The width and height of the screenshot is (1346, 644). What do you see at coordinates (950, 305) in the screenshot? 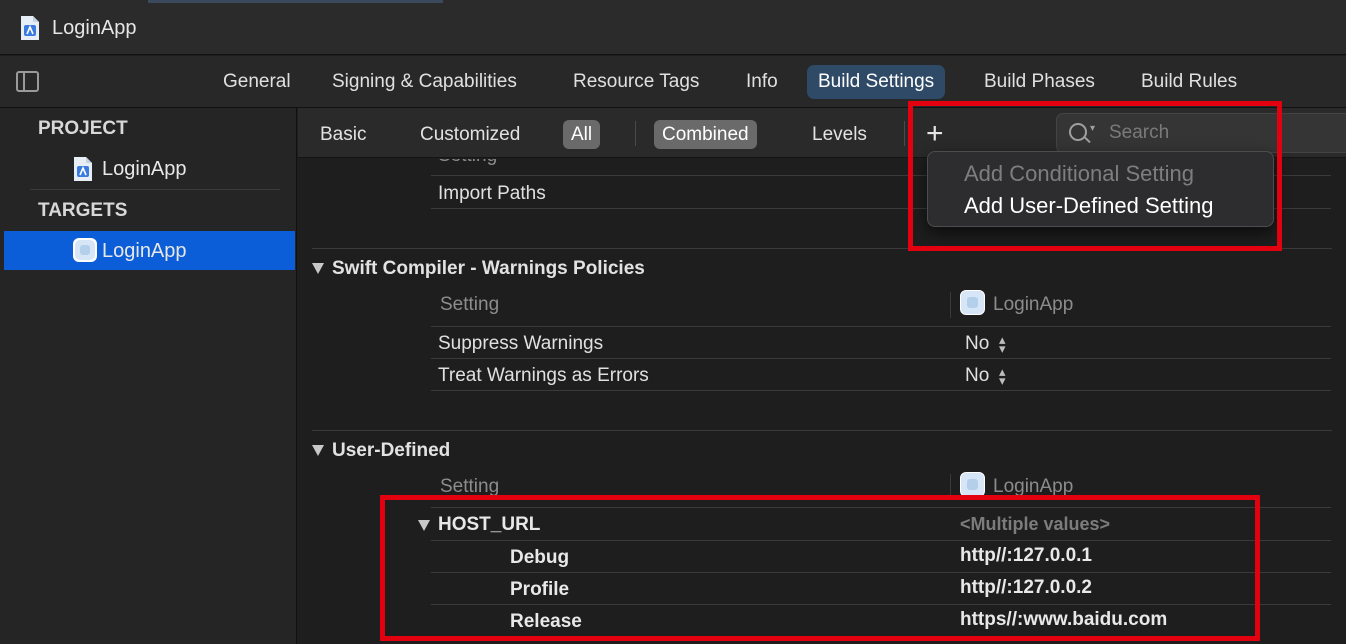
I see `column-divider` at bounding box center [950, 305].